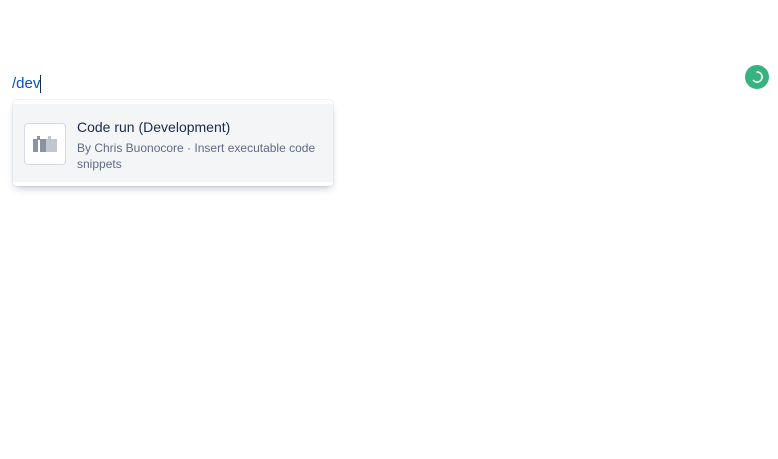 This screenshot has width=778, height=459. I want to click on text-caret, so click(41, 84).